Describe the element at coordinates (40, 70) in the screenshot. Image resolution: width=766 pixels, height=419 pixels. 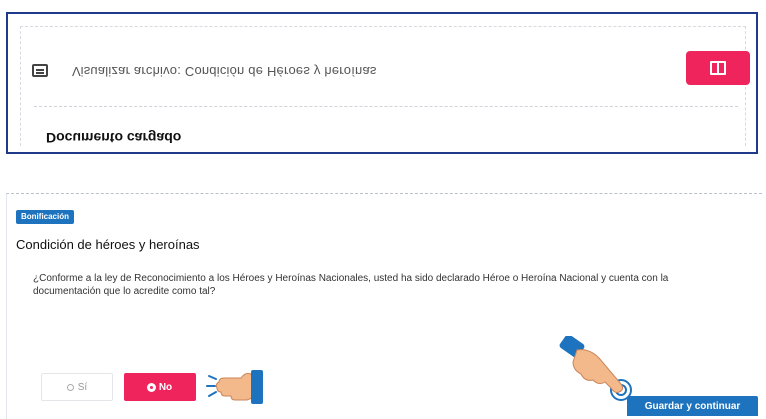
I see `file-icon` at that location.